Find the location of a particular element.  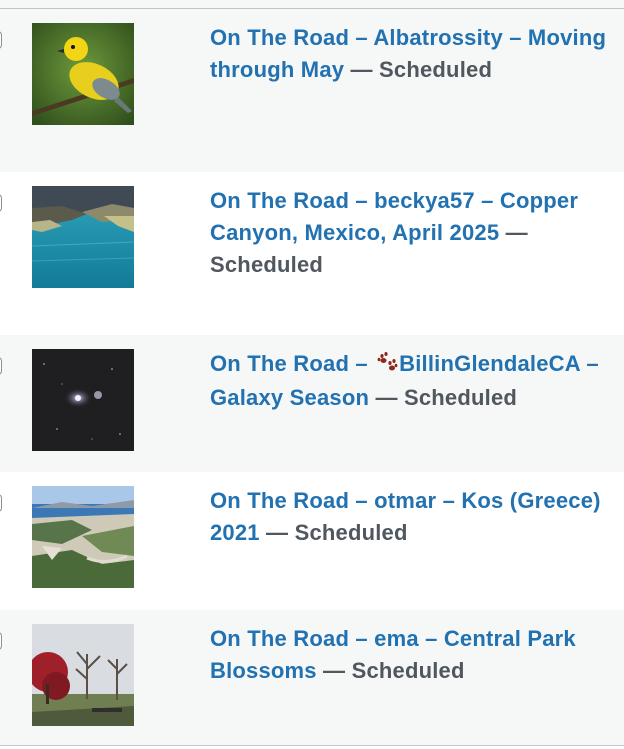

post-thumbnail-galaxy is located at coordinates (83, 400).